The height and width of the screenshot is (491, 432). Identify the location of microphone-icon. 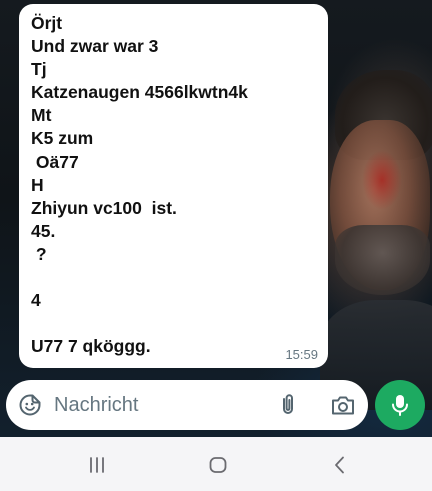
(400, 405).